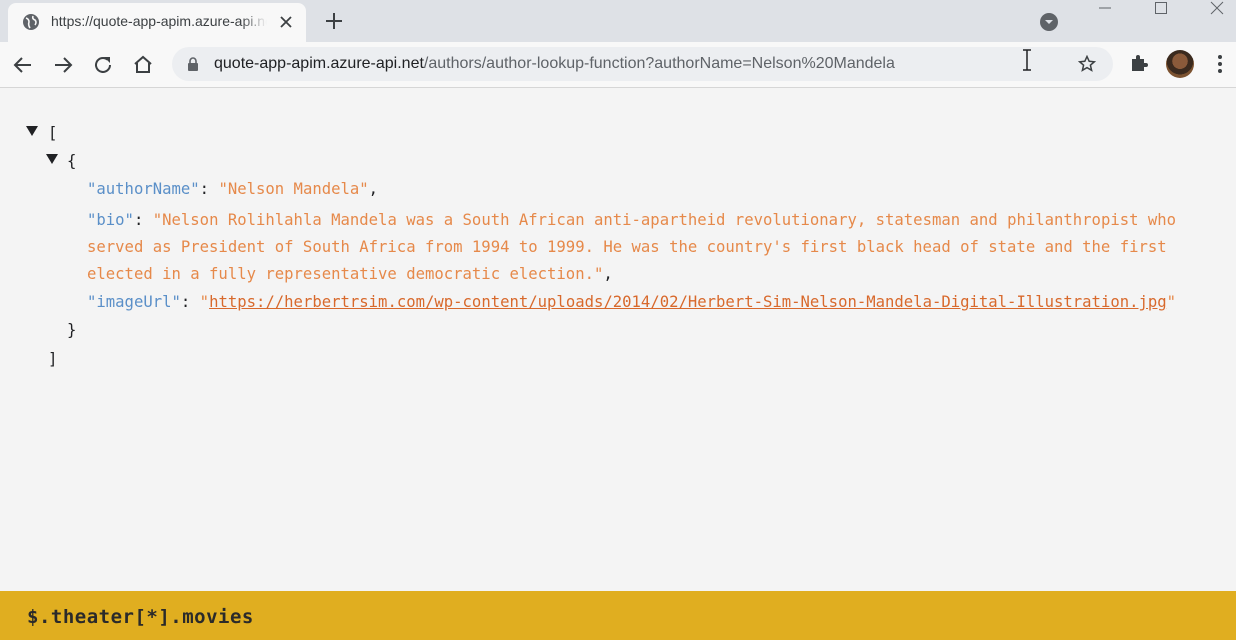  What do you see at coordinates (143, 189) in the screenshot?
I see `author-name-key: "authorName"` at bounding box center [143, 189].